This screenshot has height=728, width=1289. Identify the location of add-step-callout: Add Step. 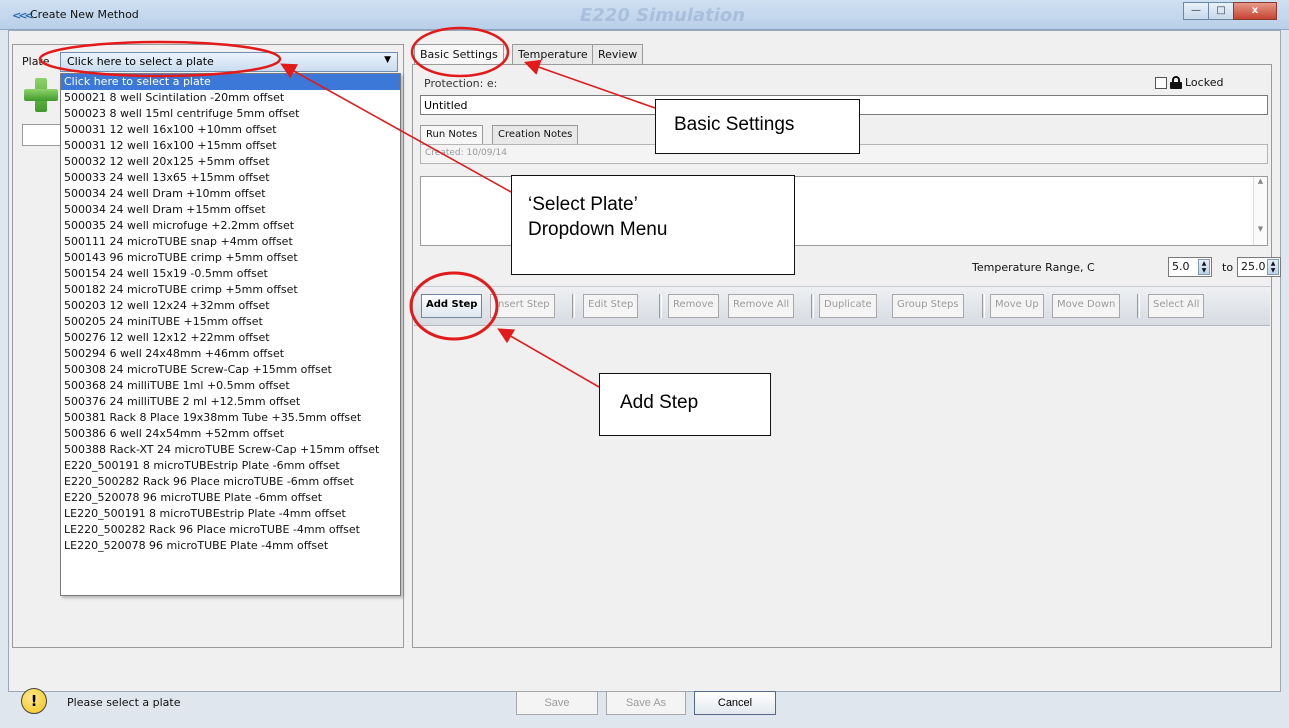
(685, 404).